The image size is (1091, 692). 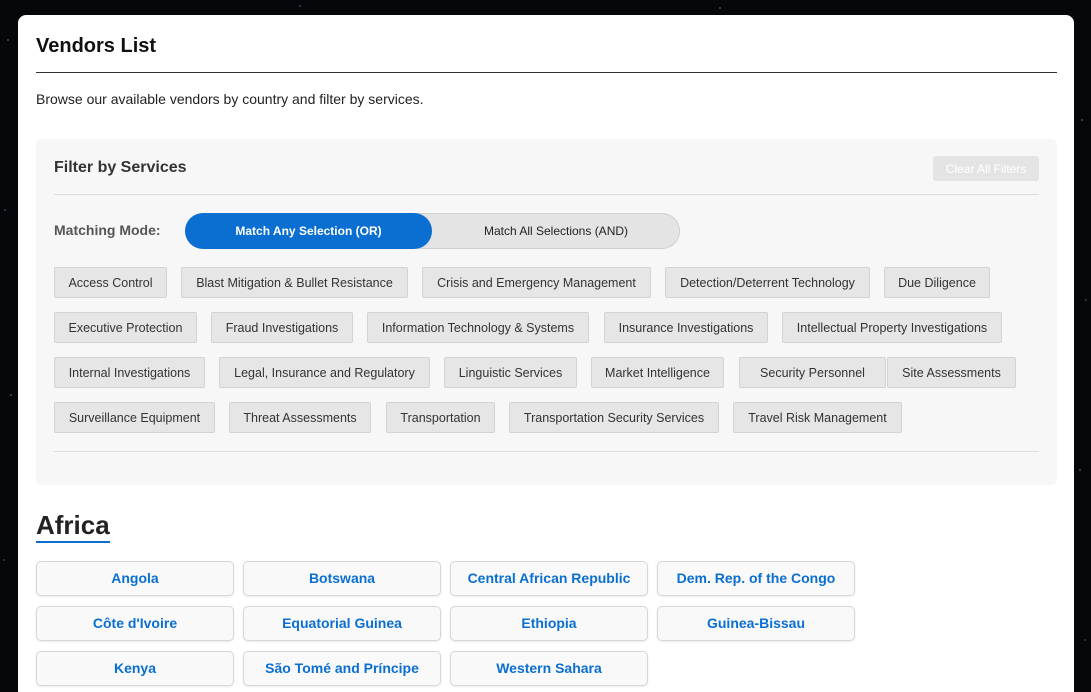 I want to click on service-tag: Crisis and Emergency Management, so click(x=536, y=282).